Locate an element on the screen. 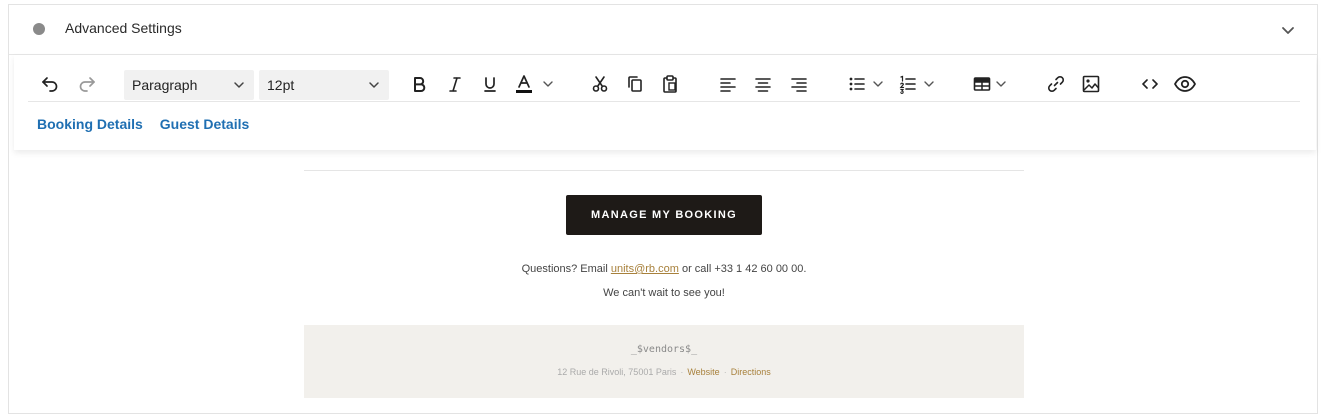 The height and width of the screenshot is (418, 1327). font-size-value: 12pt is located at coordinates (281, 85).